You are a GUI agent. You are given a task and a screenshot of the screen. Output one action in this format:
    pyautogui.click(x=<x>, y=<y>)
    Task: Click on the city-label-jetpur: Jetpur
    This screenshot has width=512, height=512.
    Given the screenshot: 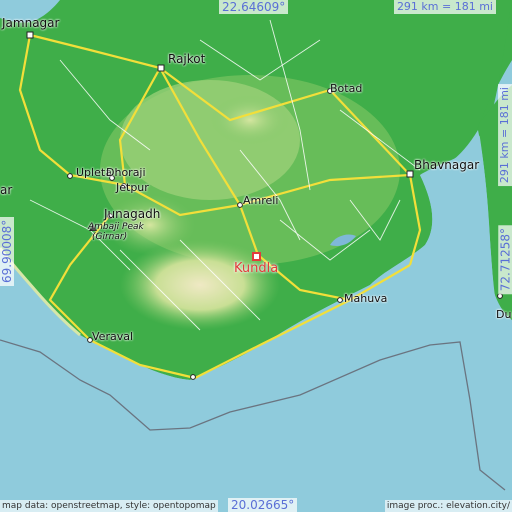 What is the action you would take?
    pyautogui.click(x=132, y=187)
    